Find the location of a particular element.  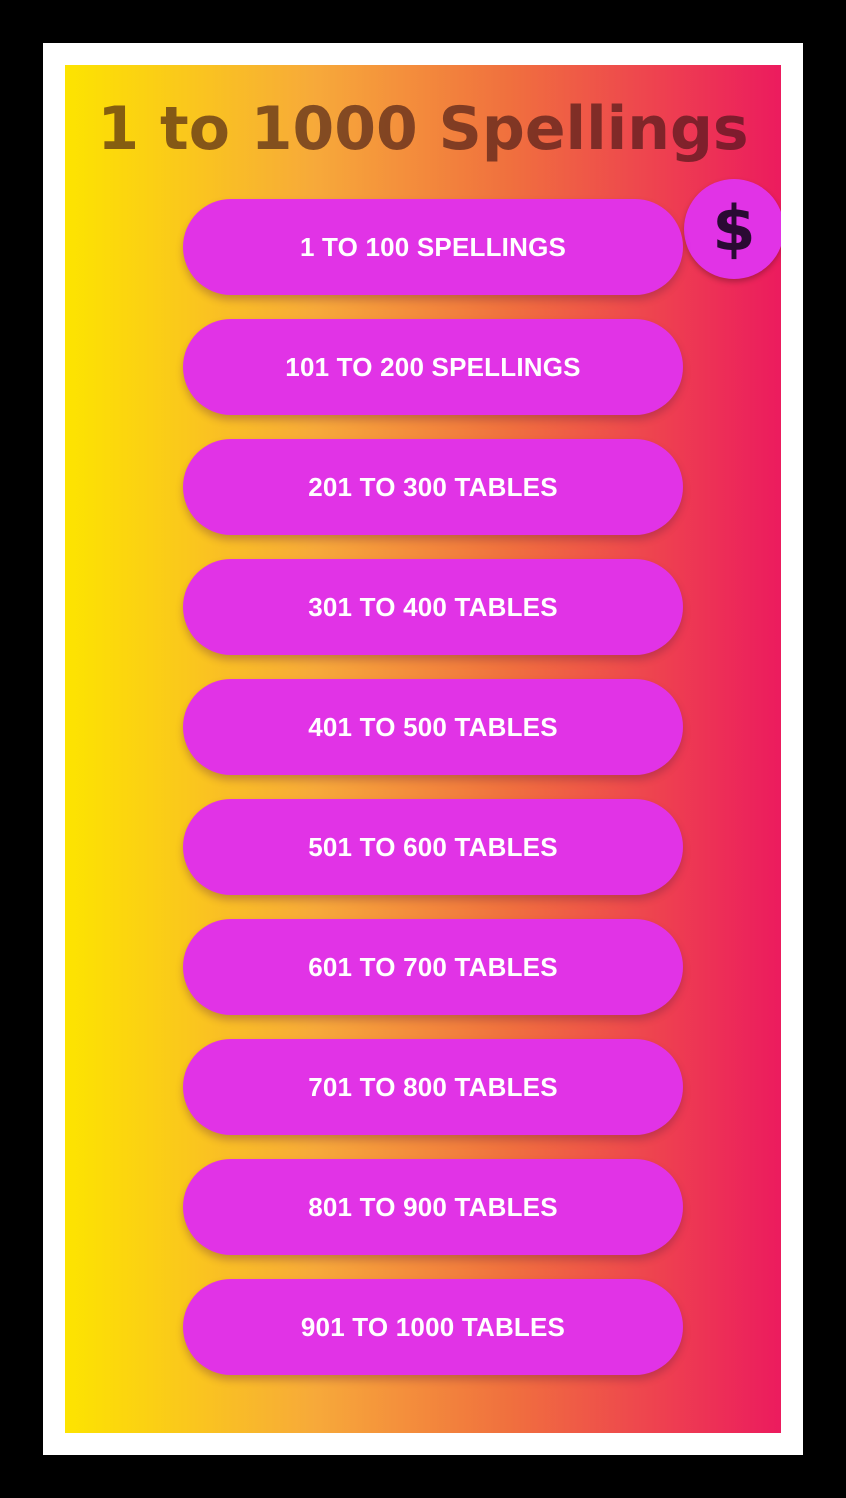

menu-button-1-to-100-spellings: 1 TO 100 SPELLINGS is located at coordinates (433, 247).